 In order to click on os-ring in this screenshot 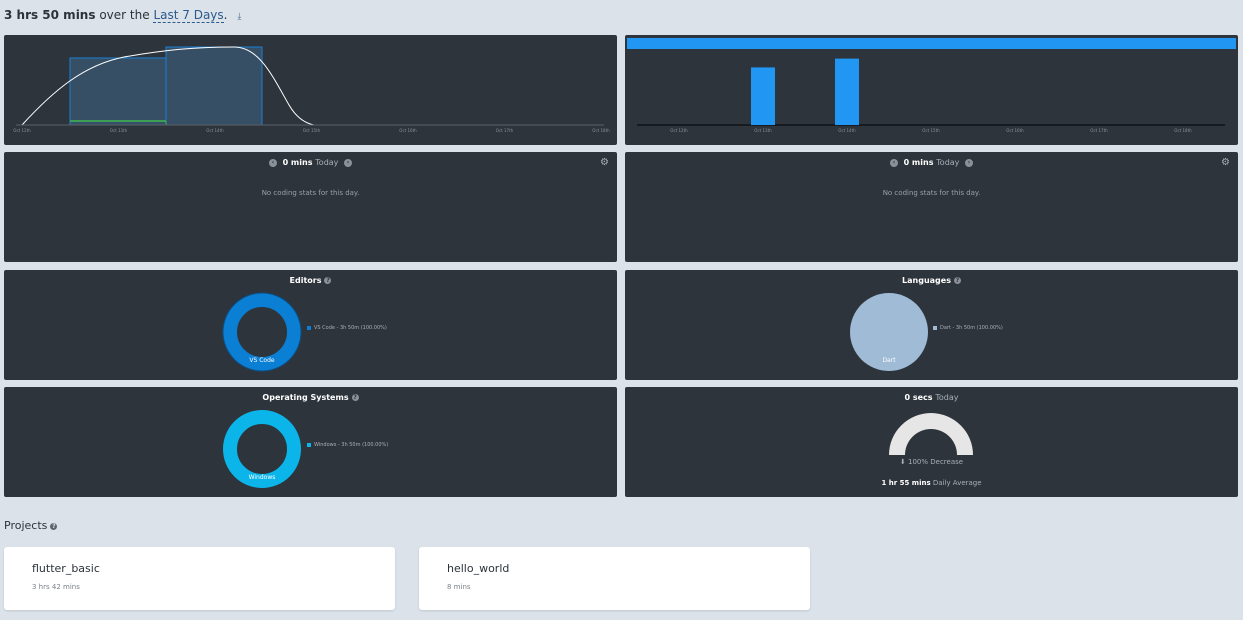, I will do `click(262, 449)`.